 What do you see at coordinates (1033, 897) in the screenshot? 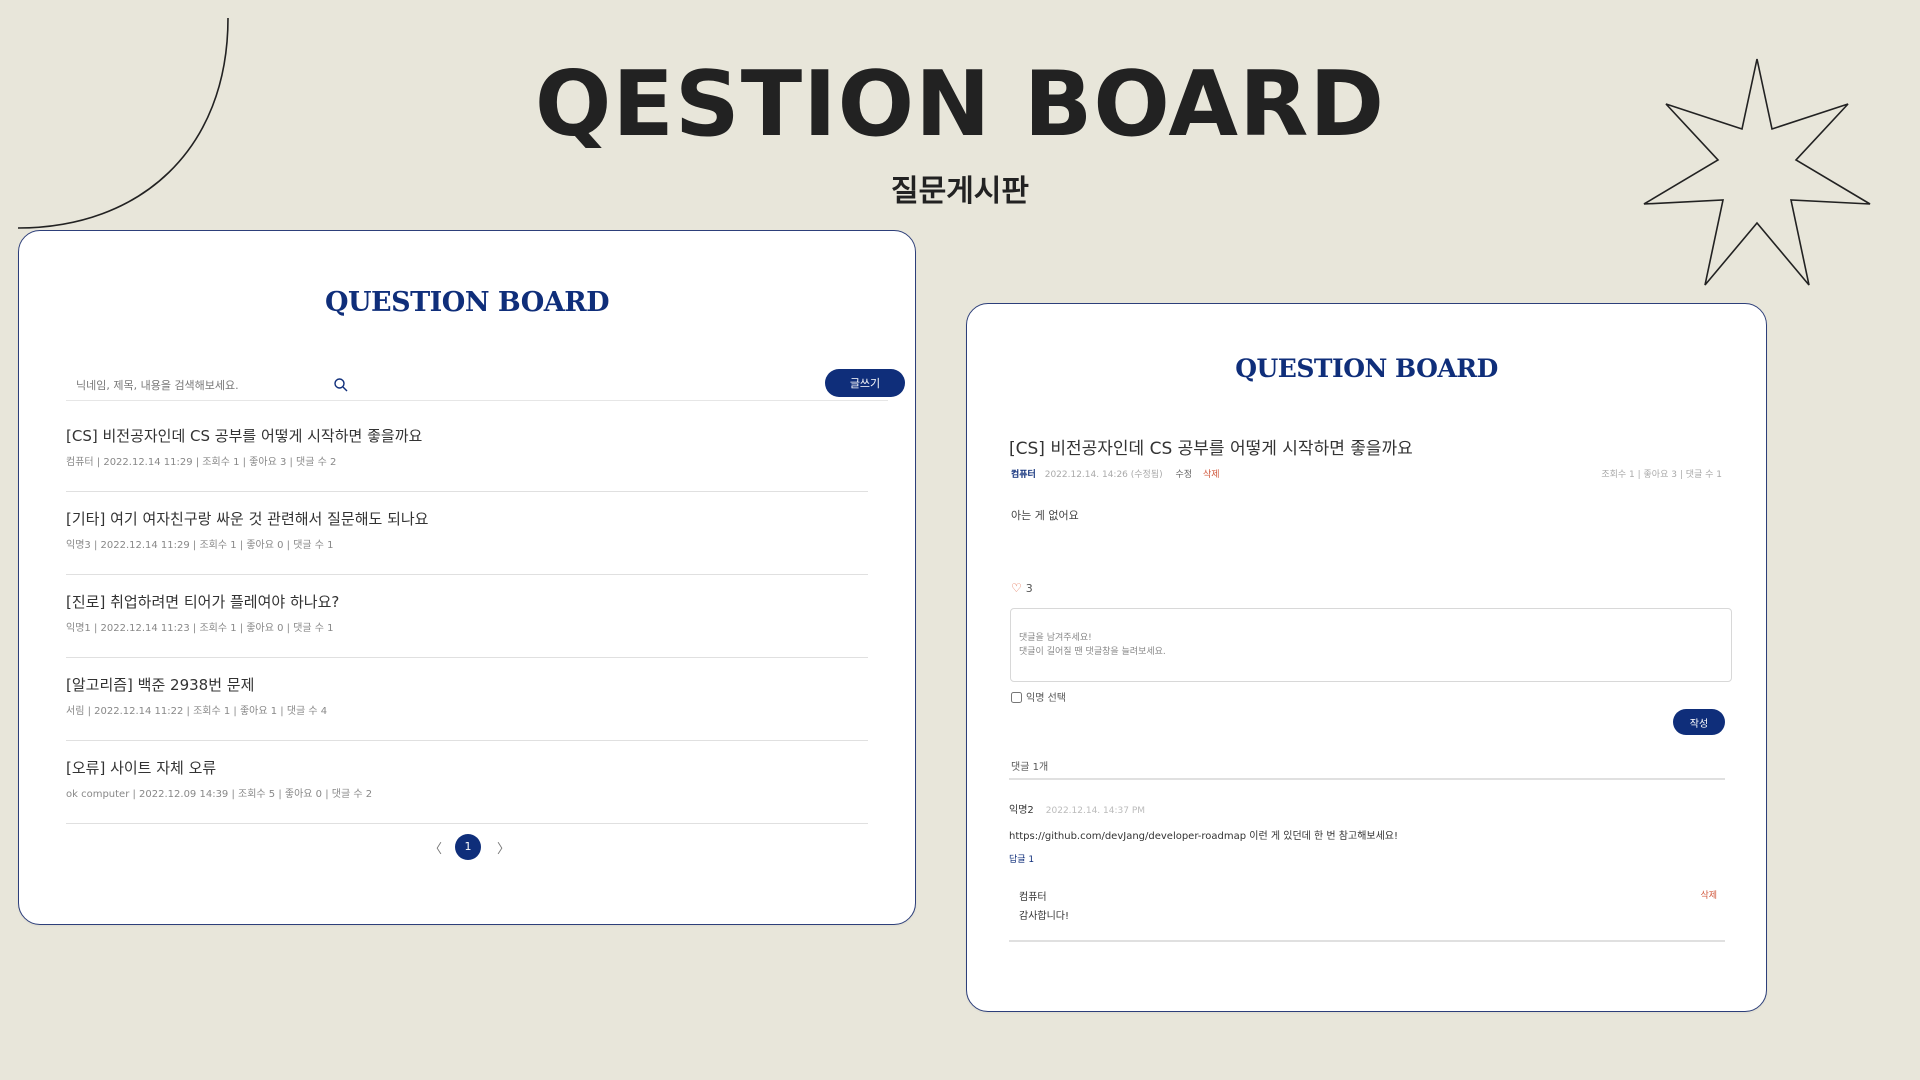
I see `reply-author: 컴퓨터` at bounding box center [1033, 897].